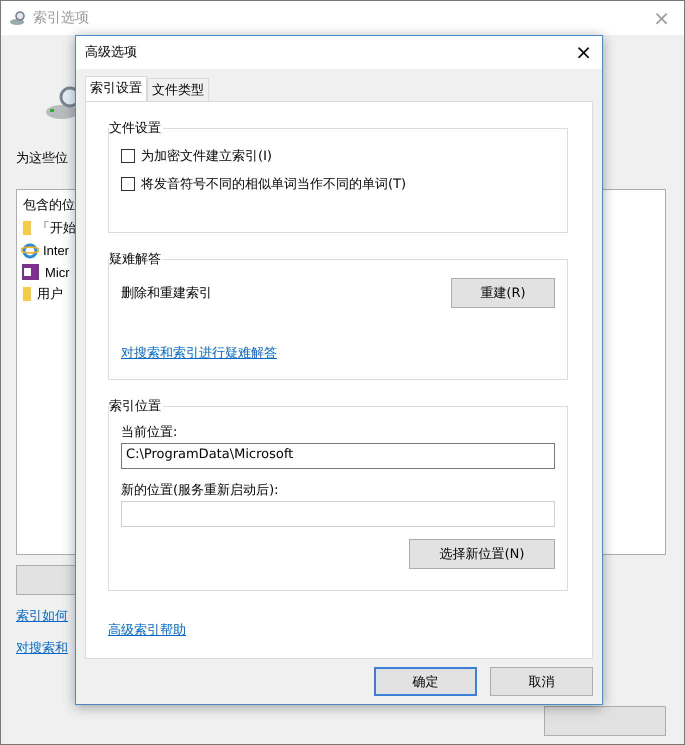 The width and height of the screenshot is (685, 745). What do you see at coordinates (42, 616) in the screenshot?
I see `link: 索引如何` at bounding box center [42, 616].